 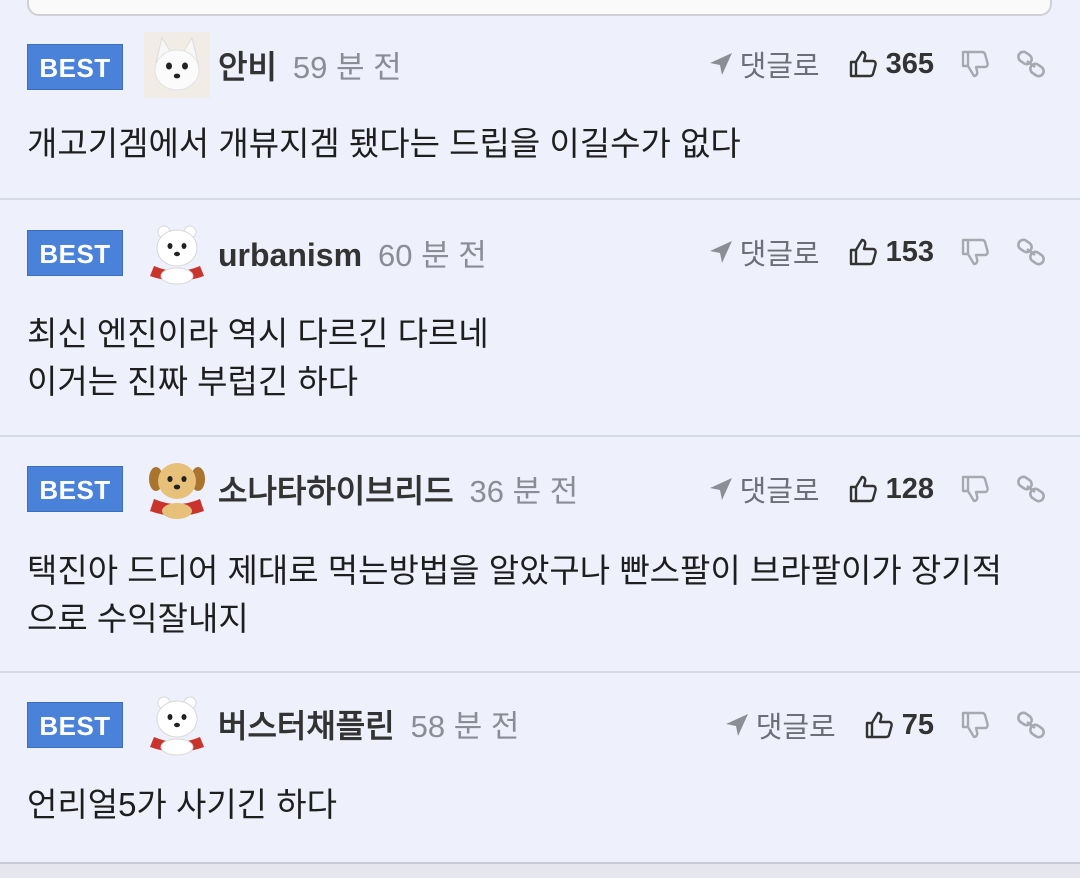 I want to click on comment-time: 58 분 전, so click(x=465, y=726).